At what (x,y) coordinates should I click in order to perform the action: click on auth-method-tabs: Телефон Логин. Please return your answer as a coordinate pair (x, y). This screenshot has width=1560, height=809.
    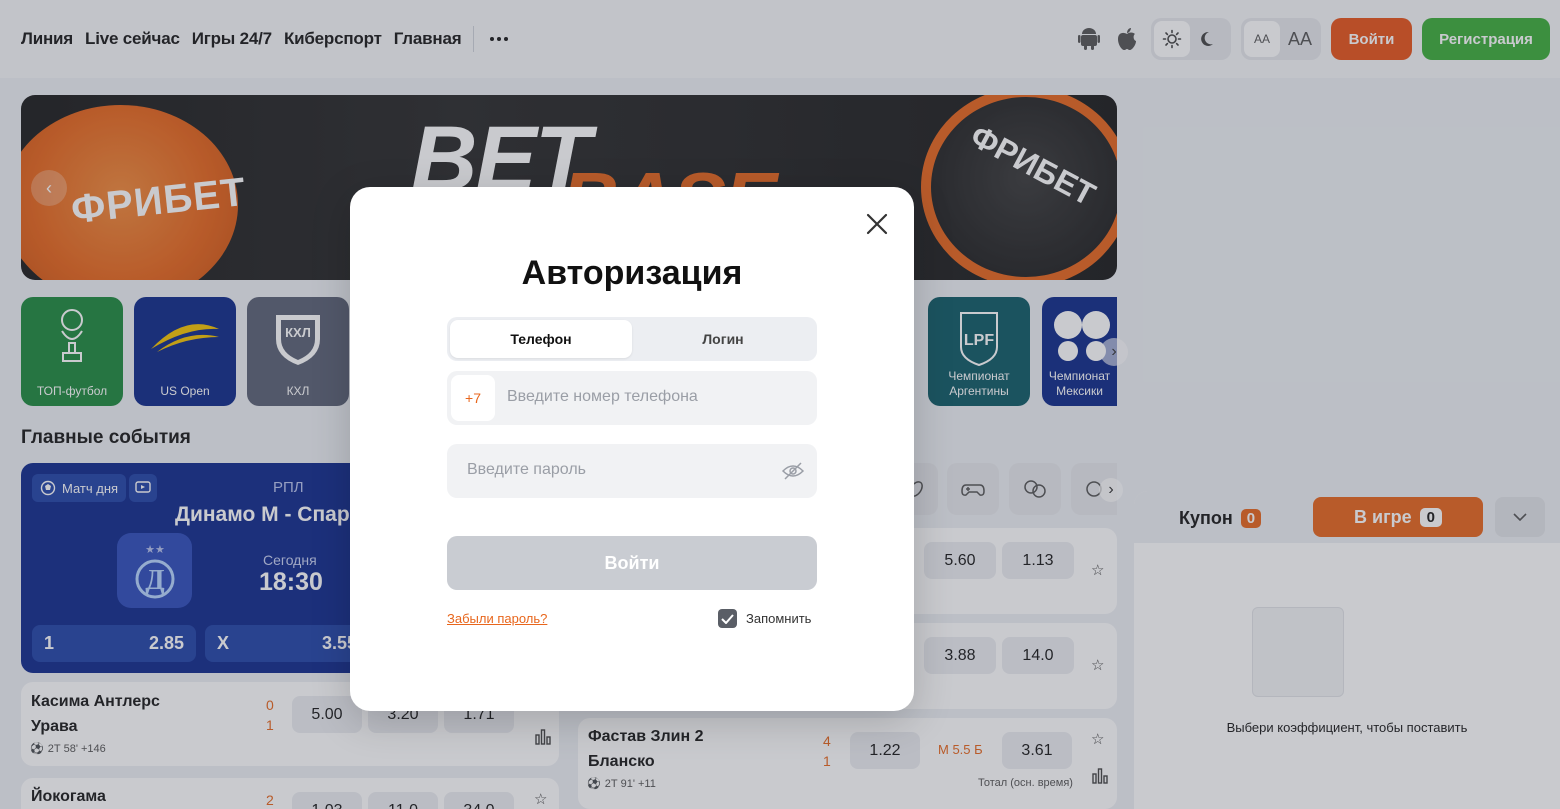
    Looking at the image, I should click on (632, 339).